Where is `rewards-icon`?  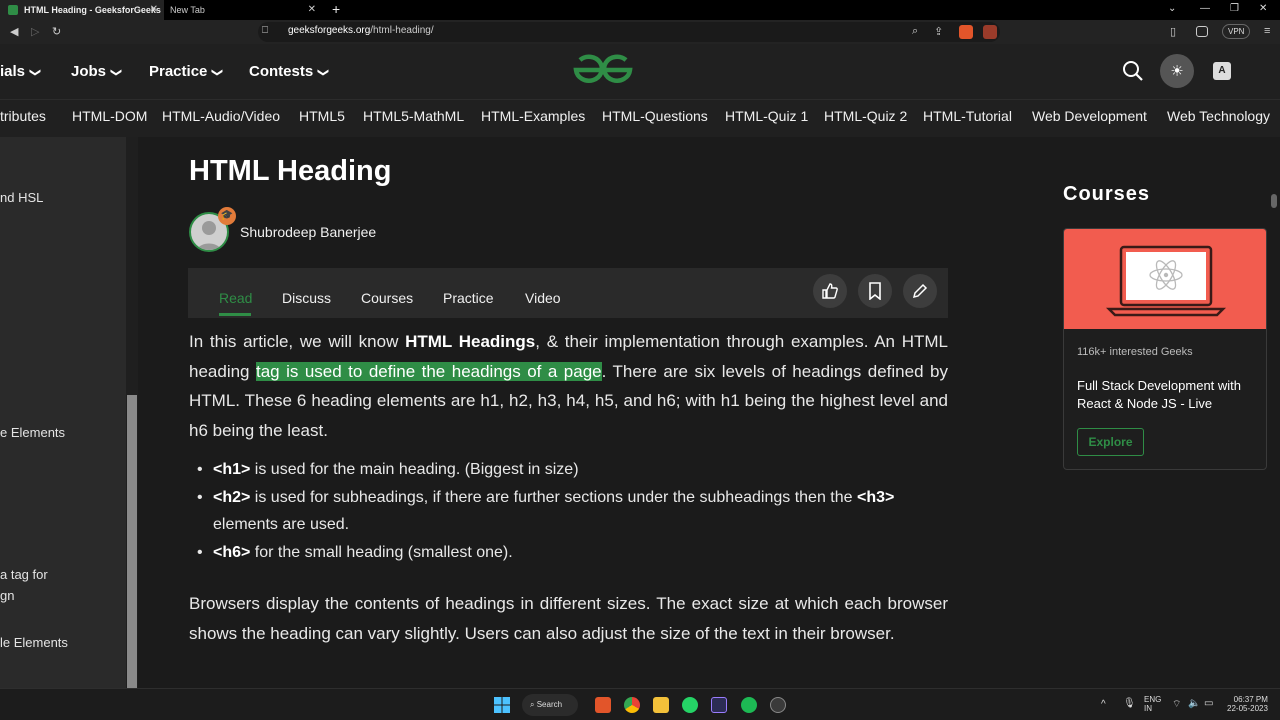
rewards-icon is located at coordinates (990, 32).